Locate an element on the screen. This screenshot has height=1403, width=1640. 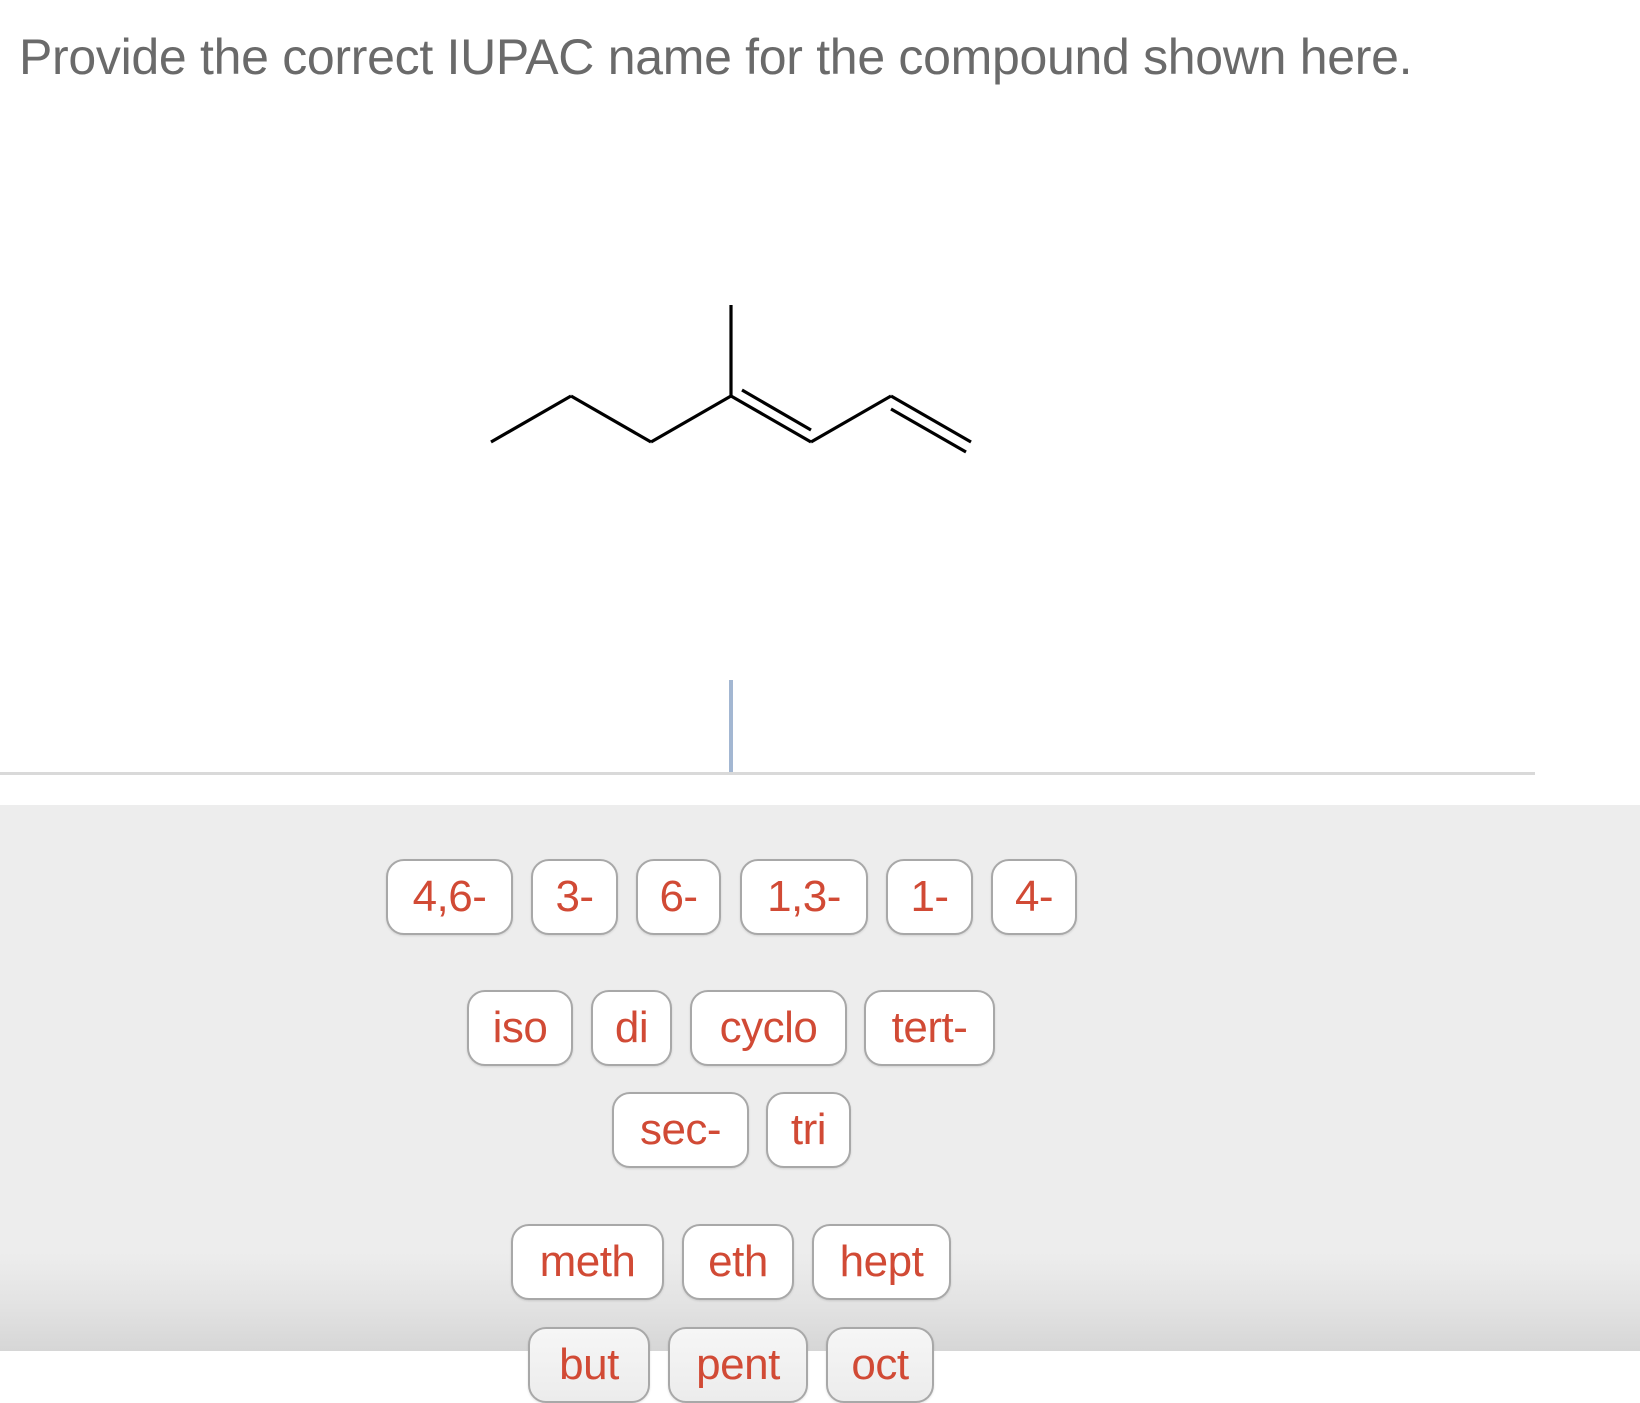
tile-prefix-di: di is located at coordinates (631, 1028).